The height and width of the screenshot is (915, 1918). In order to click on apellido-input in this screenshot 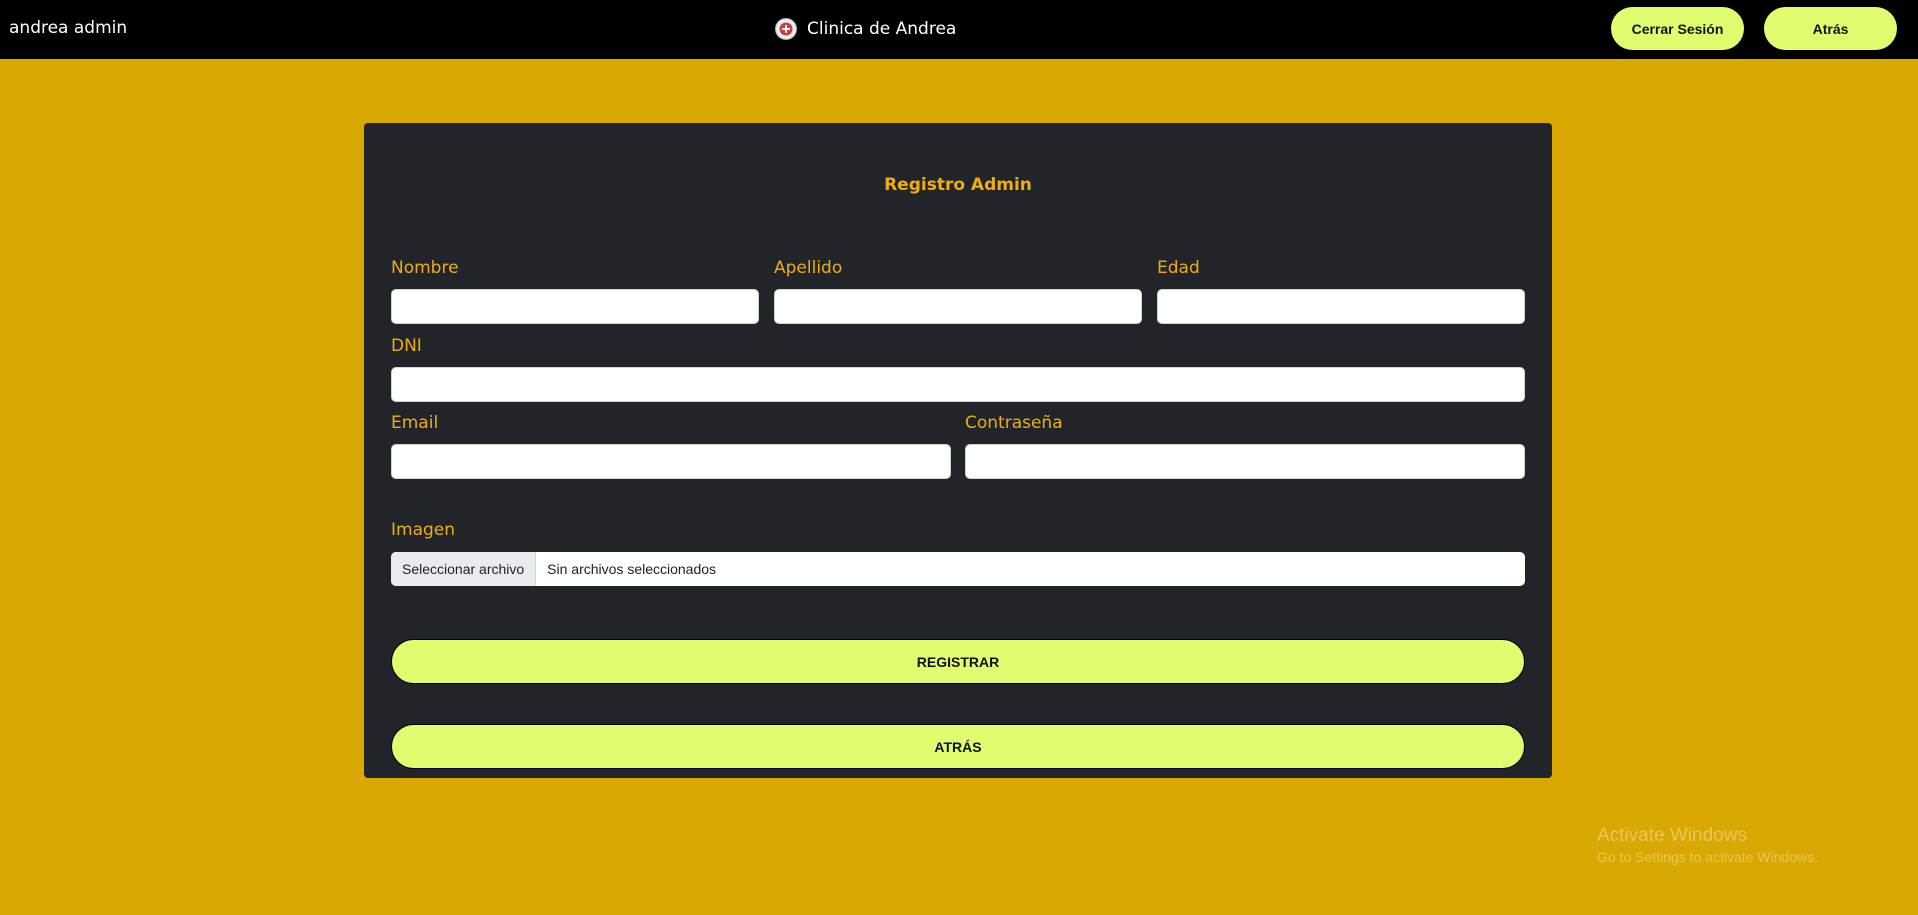, I will do `click(958, 306)`.